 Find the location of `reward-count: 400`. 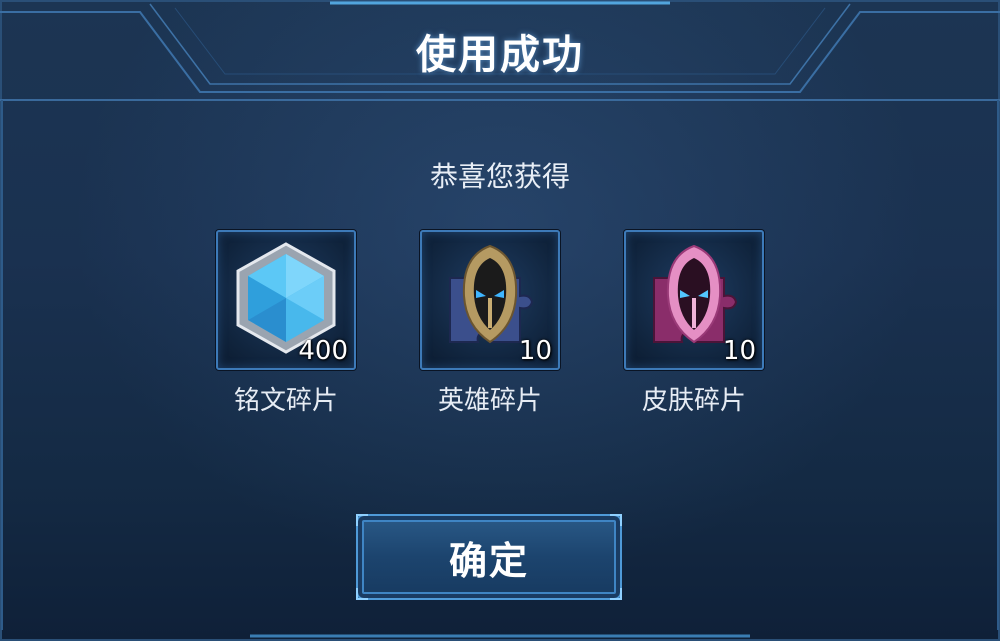

reward-count: 400 is located at coordinates (323, 351).